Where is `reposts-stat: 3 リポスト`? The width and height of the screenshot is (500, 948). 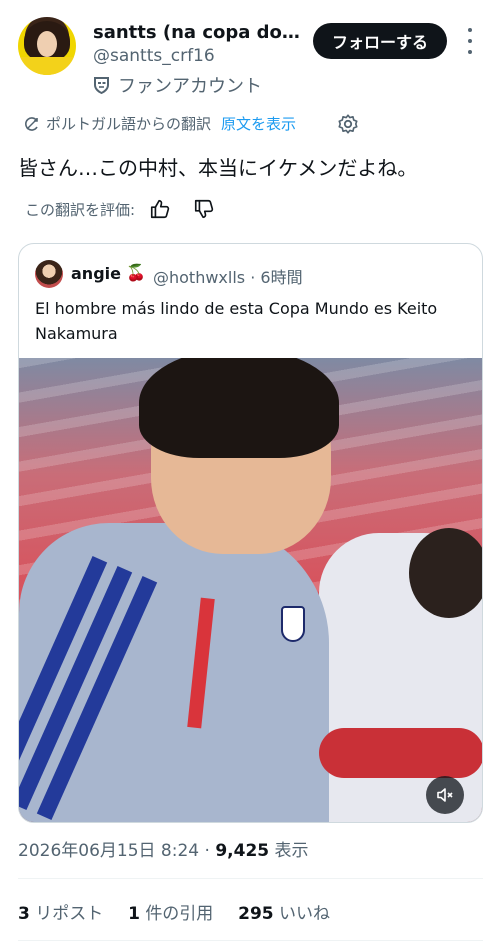 reposts-stat: 3 リポスト is located at coordinates (60, 914).